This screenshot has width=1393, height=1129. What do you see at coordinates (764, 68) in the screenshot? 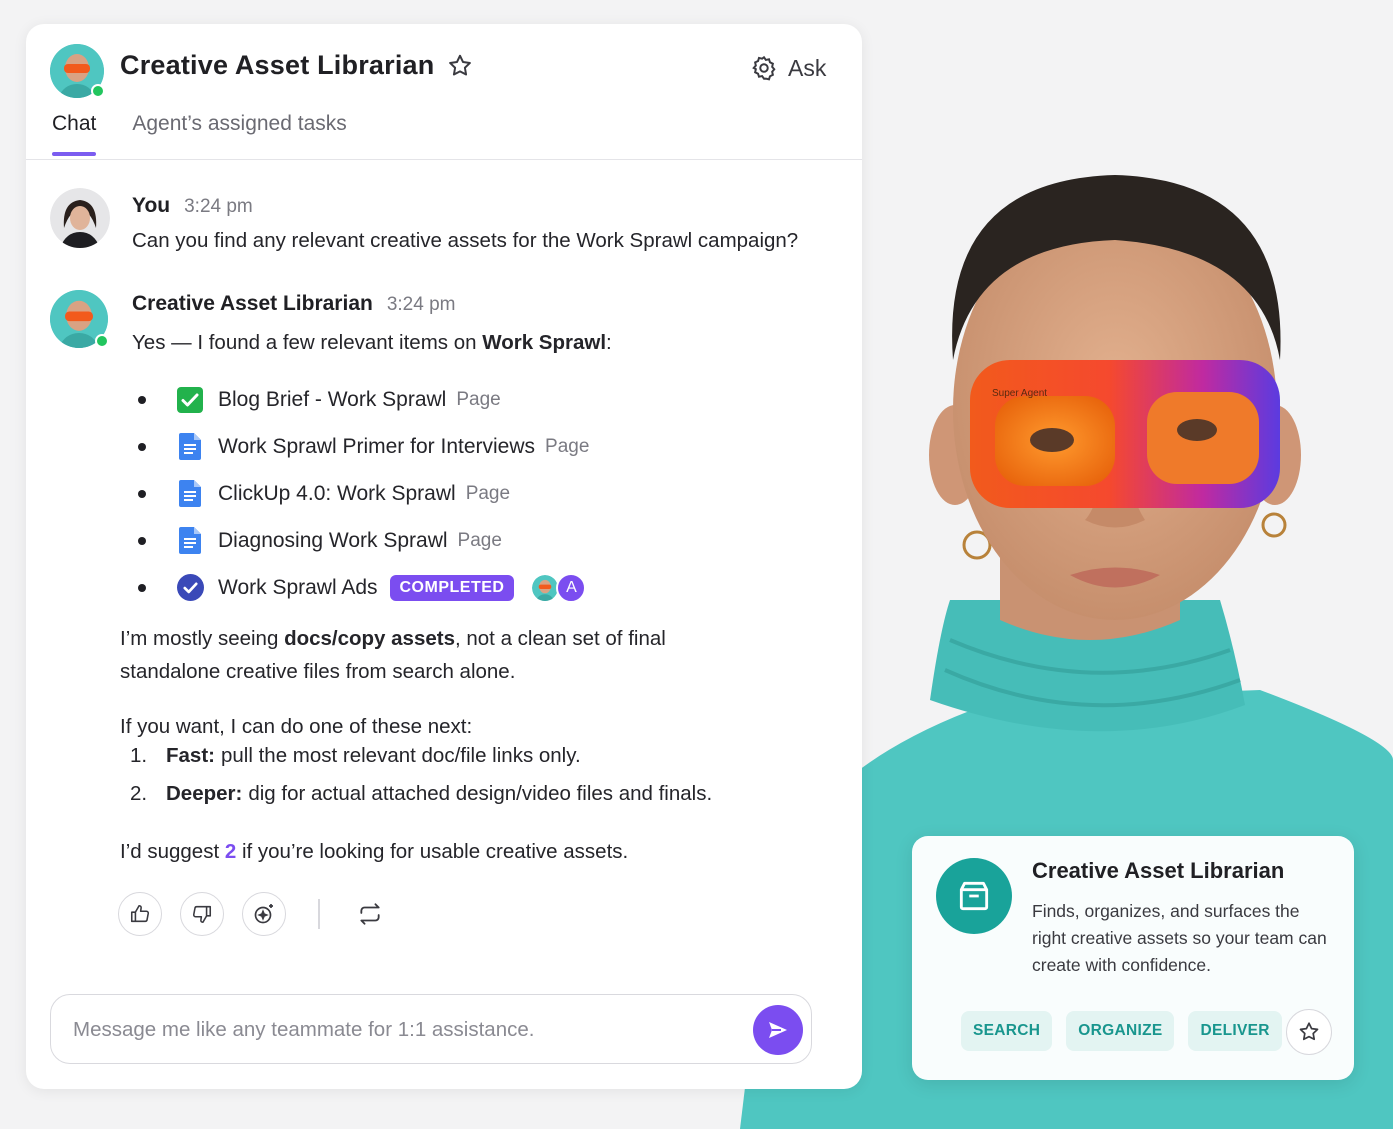
I see `gear-icon` at bounding box center [764, 68].